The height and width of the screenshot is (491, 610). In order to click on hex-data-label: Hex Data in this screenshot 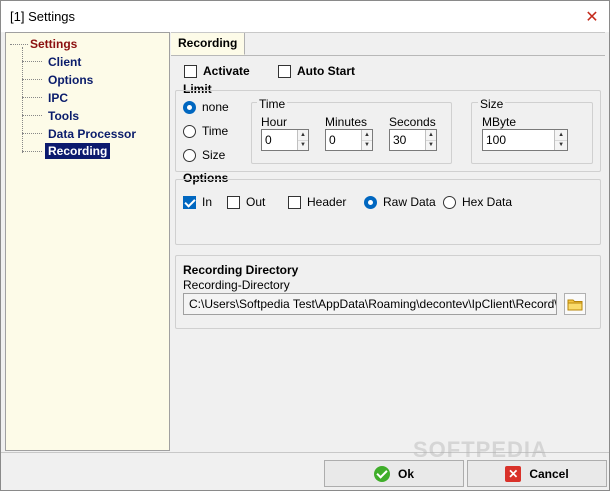, I will do `click(487, 202)`.